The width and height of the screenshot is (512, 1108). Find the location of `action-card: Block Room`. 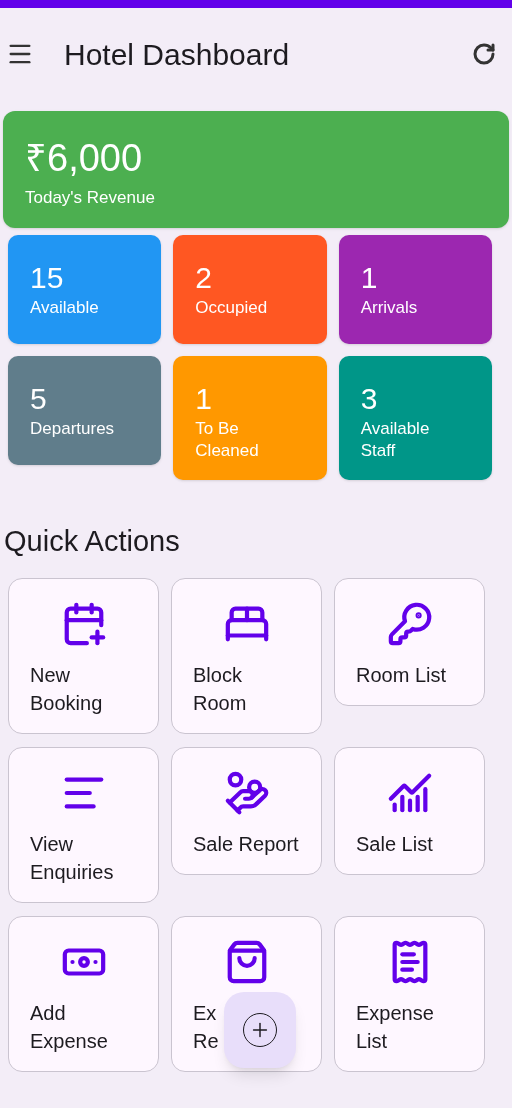

action-card: Block Room is located at coordinates (246, 655).